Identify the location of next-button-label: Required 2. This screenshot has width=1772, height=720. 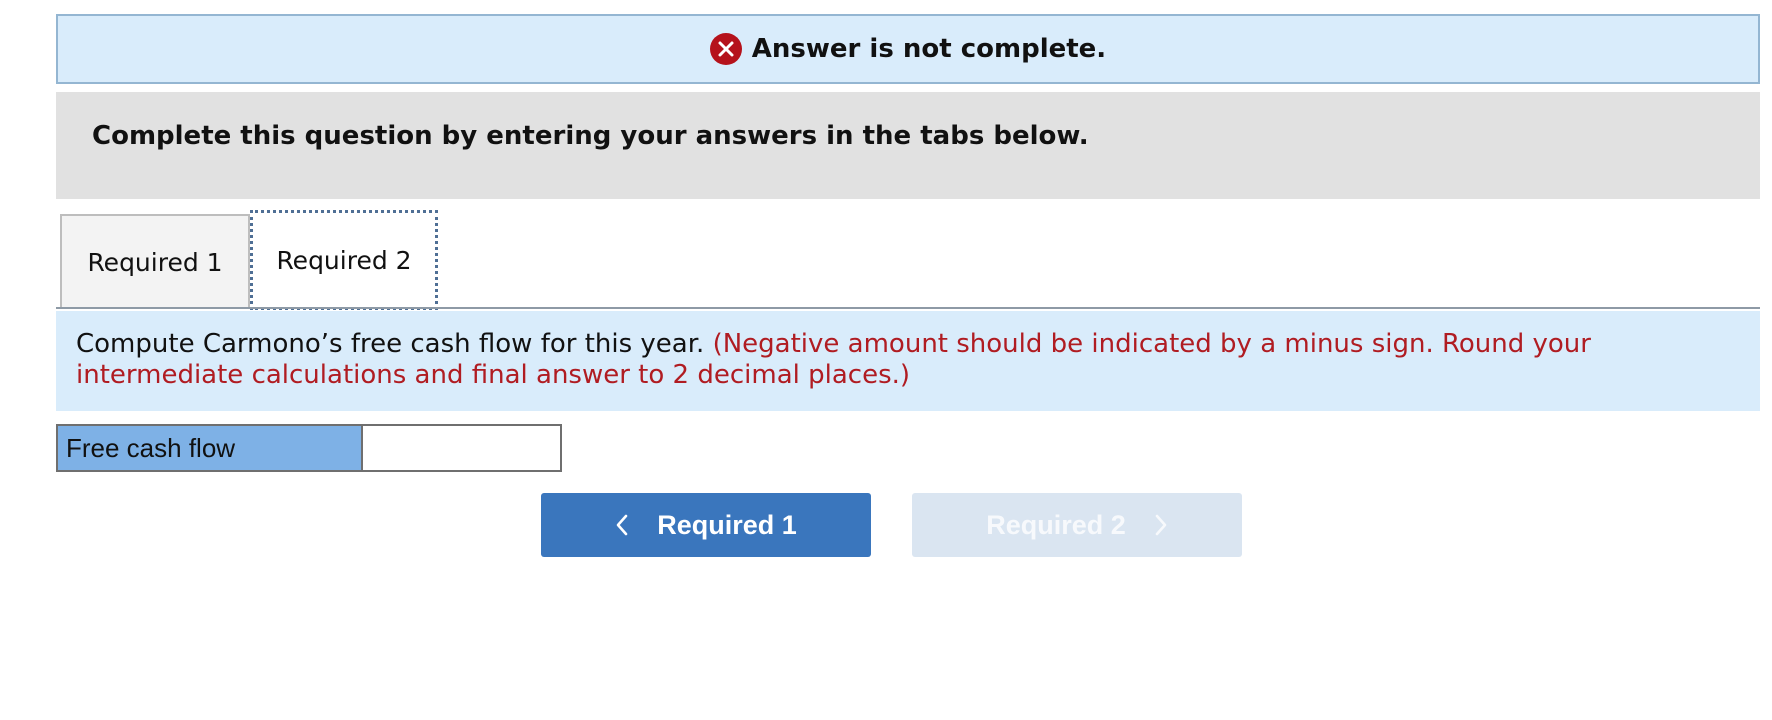
(1056, 524).